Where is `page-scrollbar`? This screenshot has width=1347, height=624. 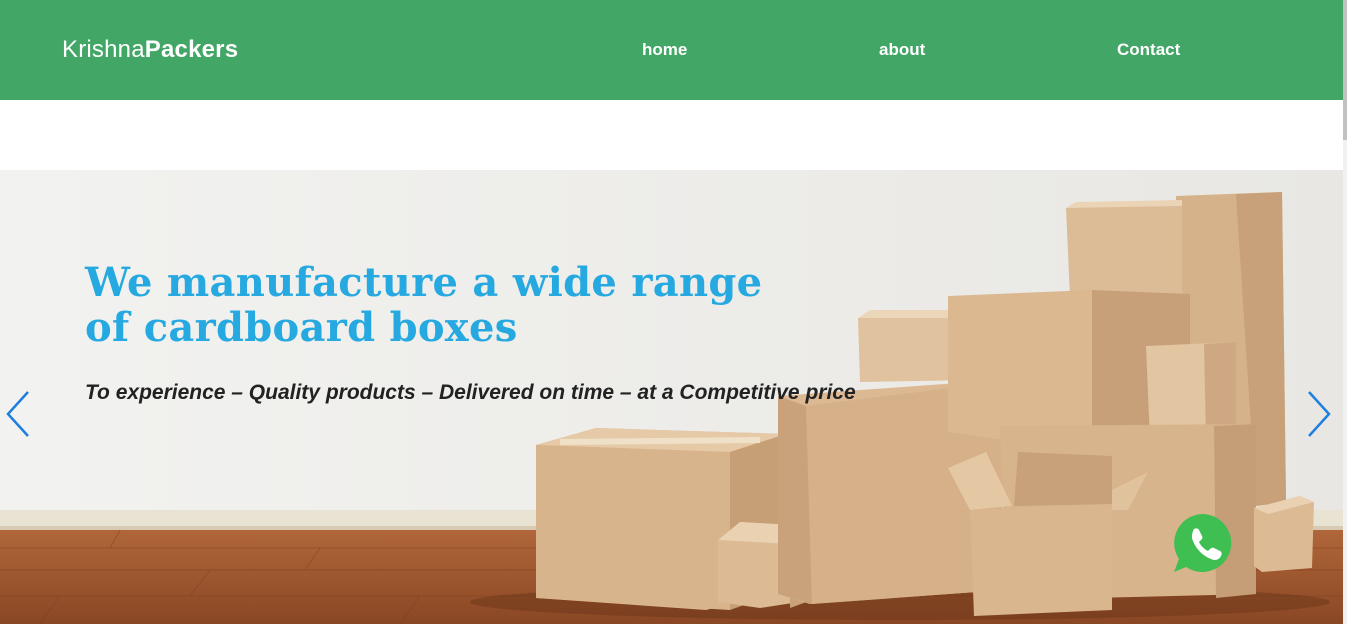 page-scrollbar is located at coordinates (1345, 312).